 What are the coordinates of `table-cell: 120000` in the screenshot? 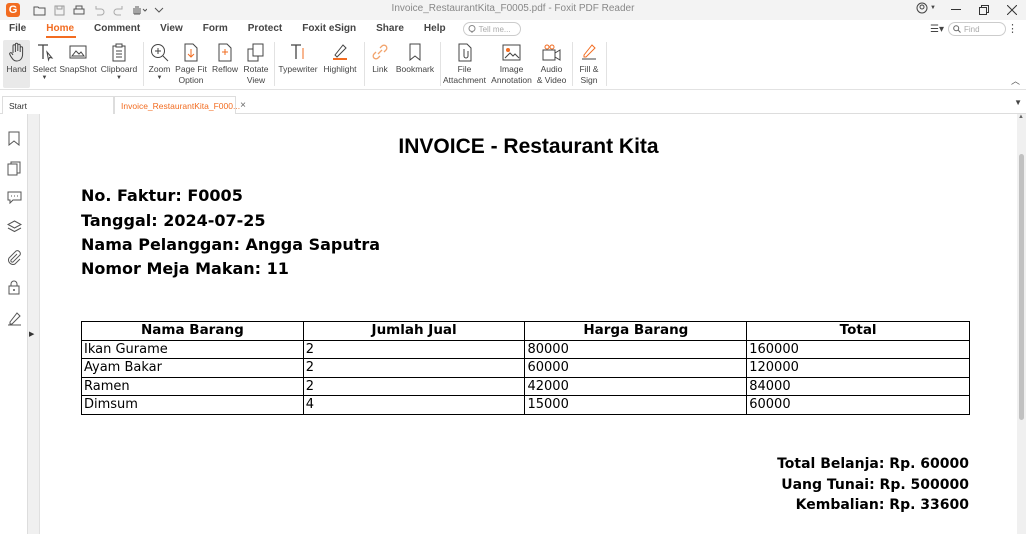 It's located at (858, 368).